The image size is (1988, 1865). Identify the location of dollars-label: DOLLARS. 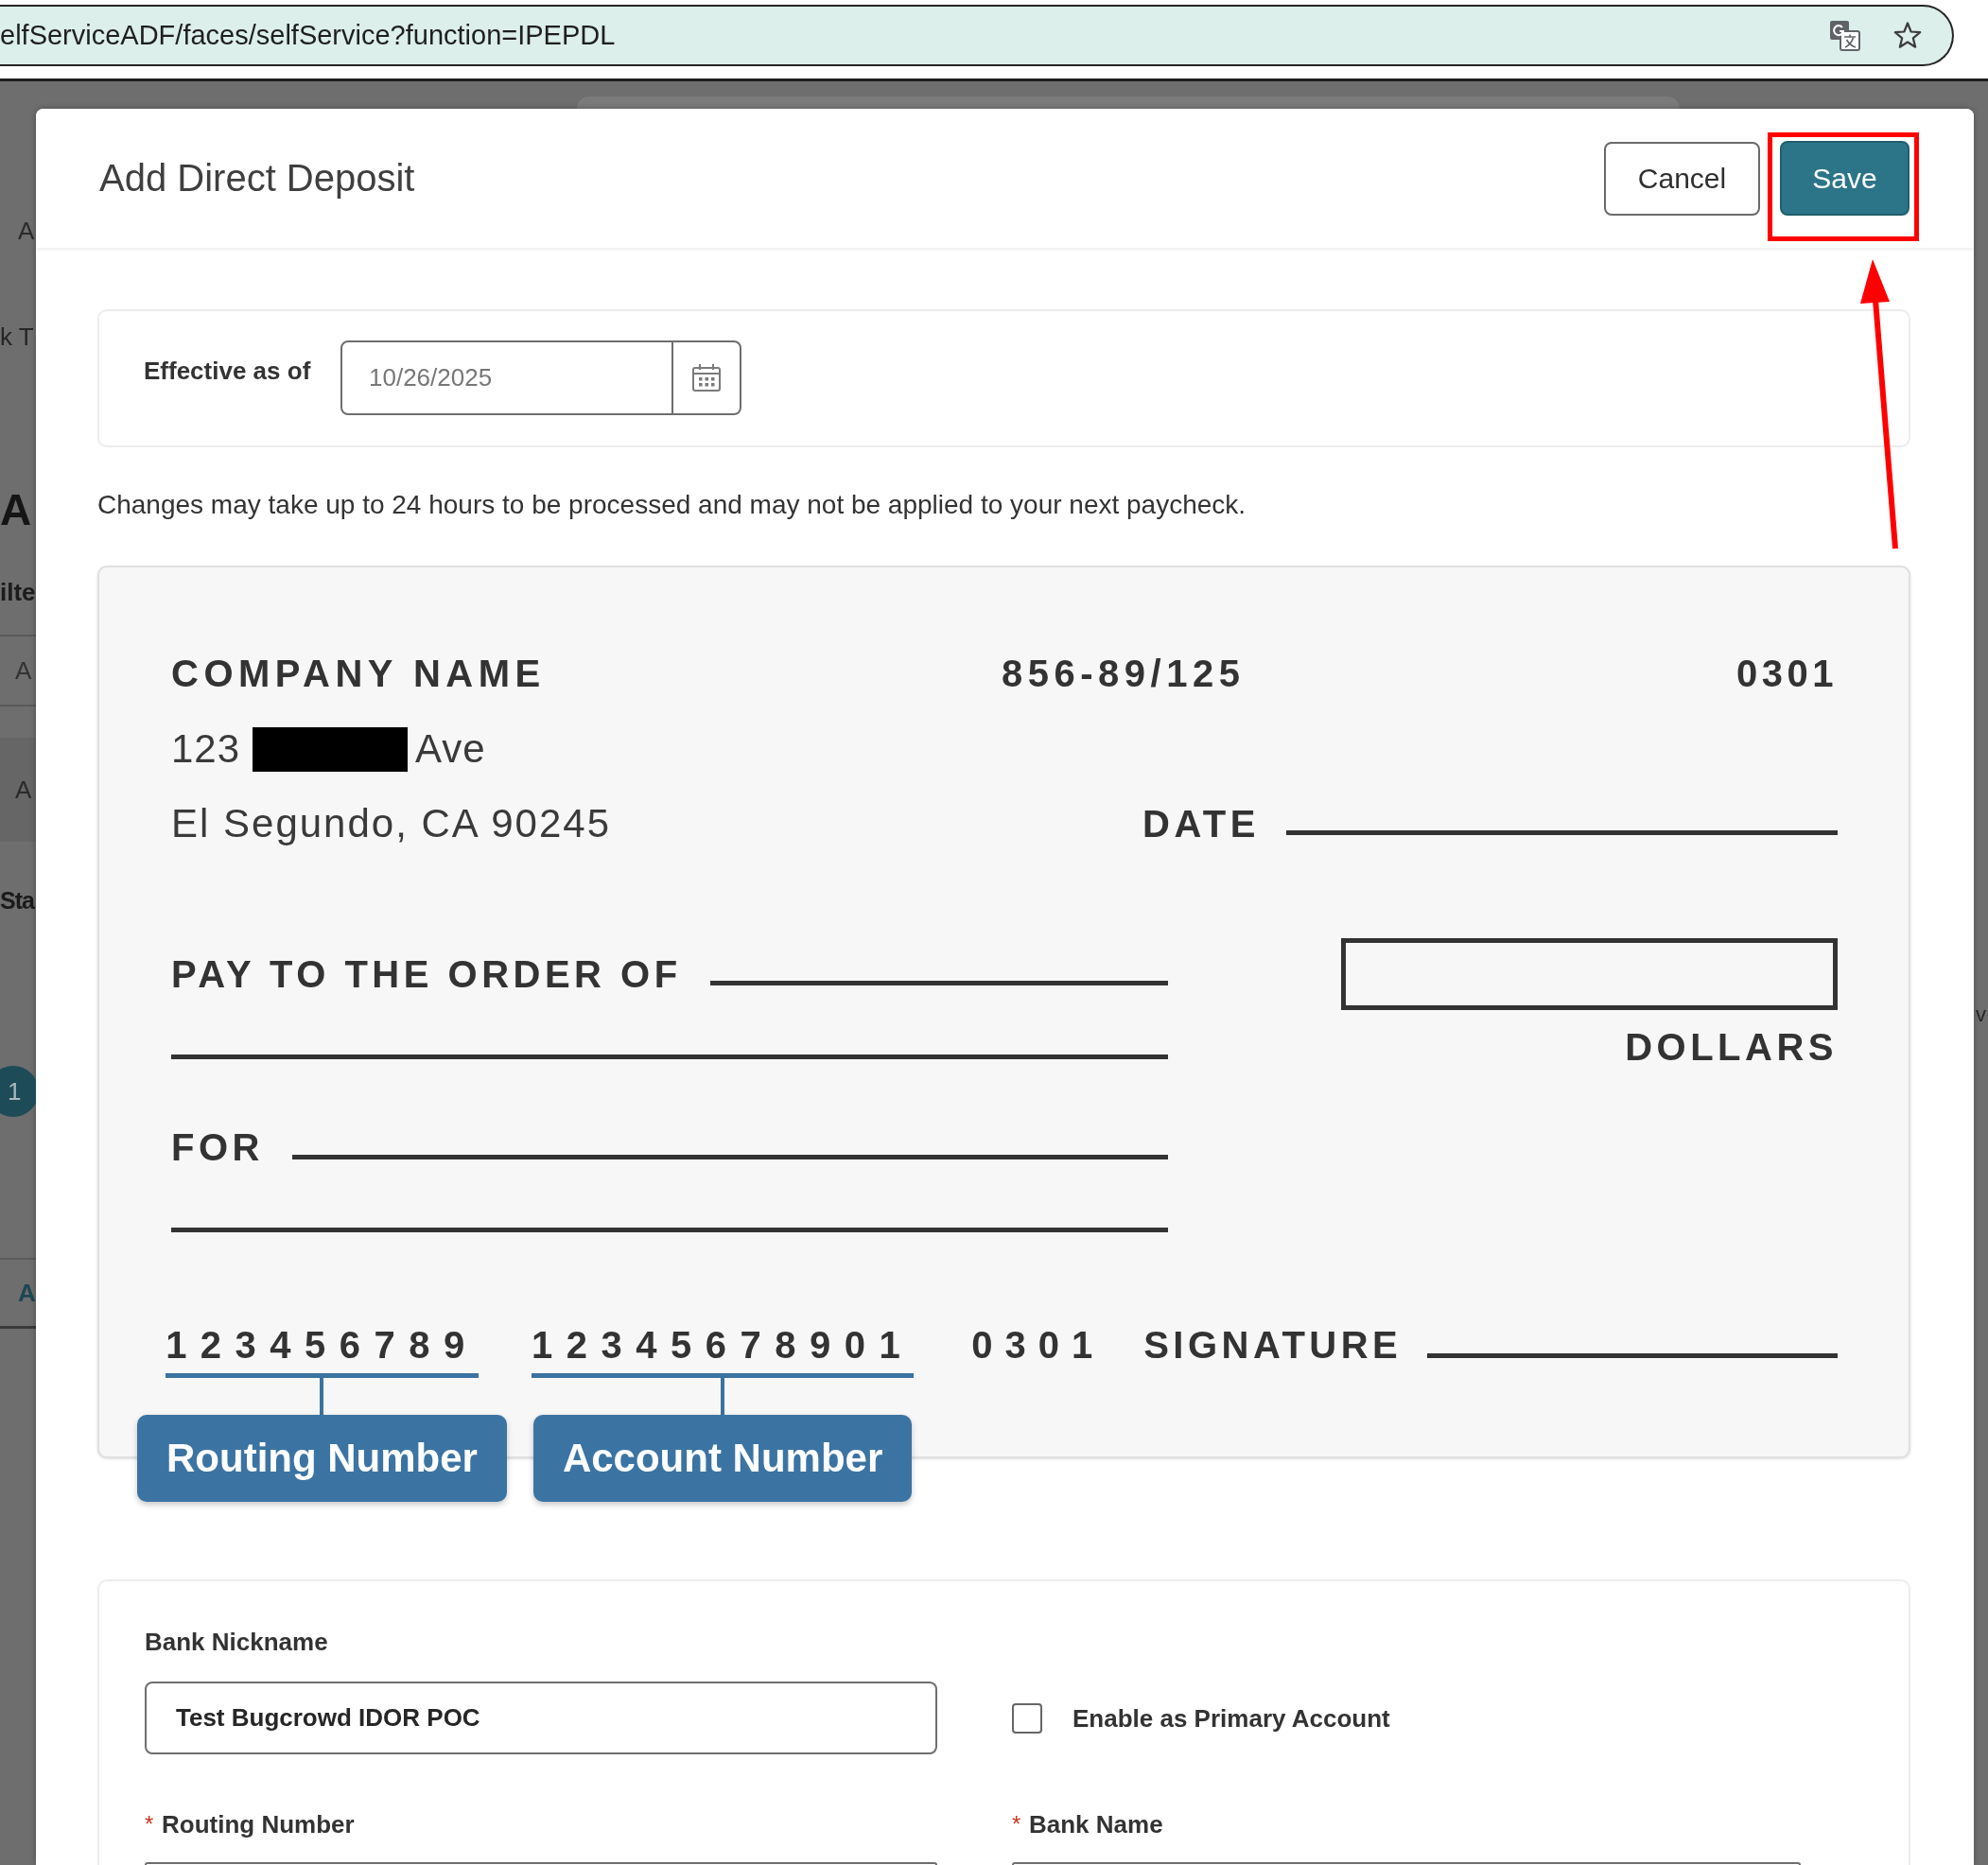
(1731, 1047).